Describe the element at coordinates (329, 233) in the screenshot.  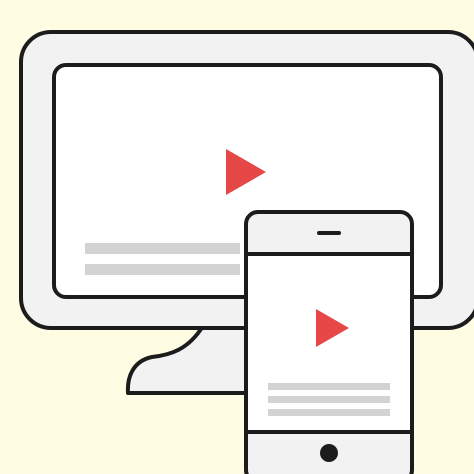
I see `speaker-icon` at that location.